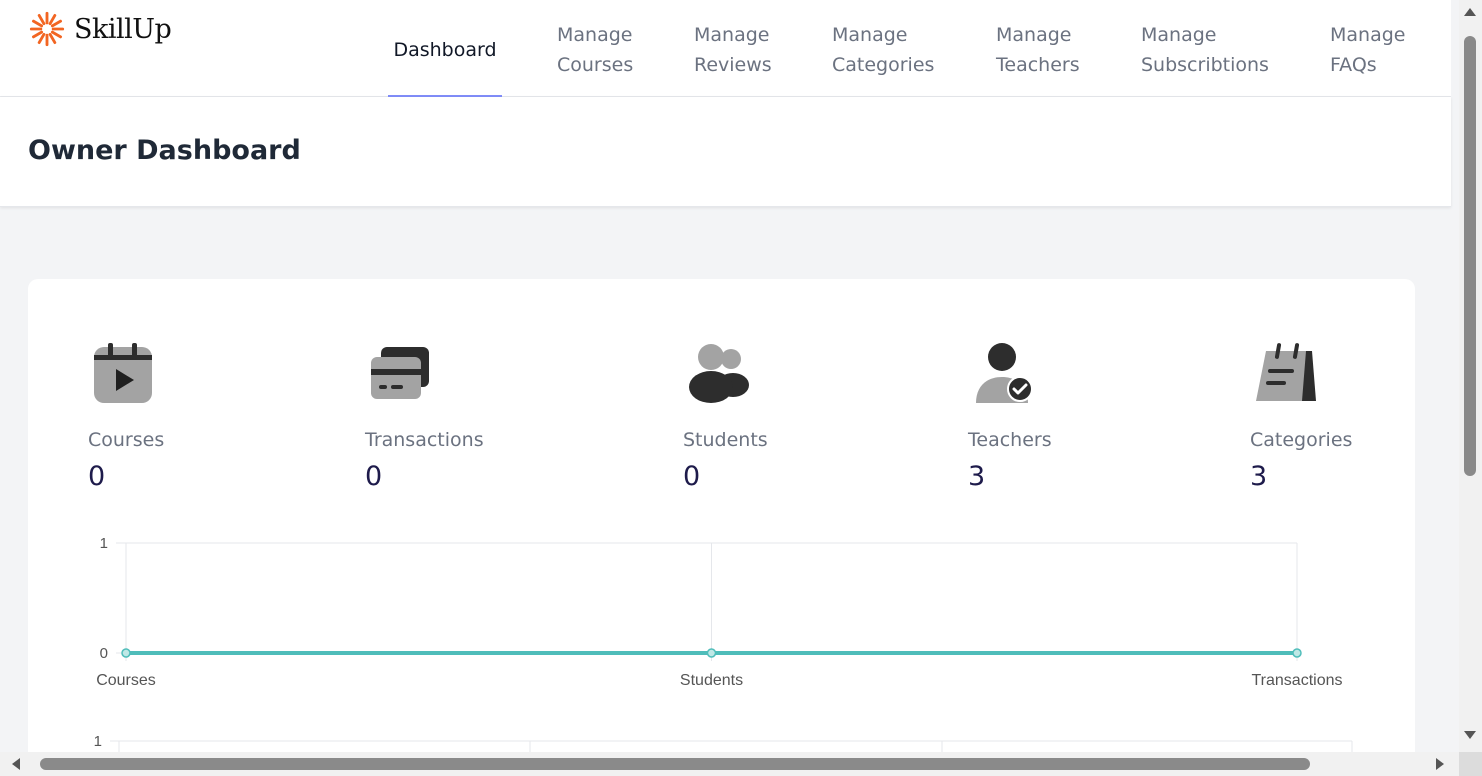 The image size is (1482, 776). Describe the element at coordinates (47, 29) in the screenshot. I see `sunburst-logo-icon` at that location.